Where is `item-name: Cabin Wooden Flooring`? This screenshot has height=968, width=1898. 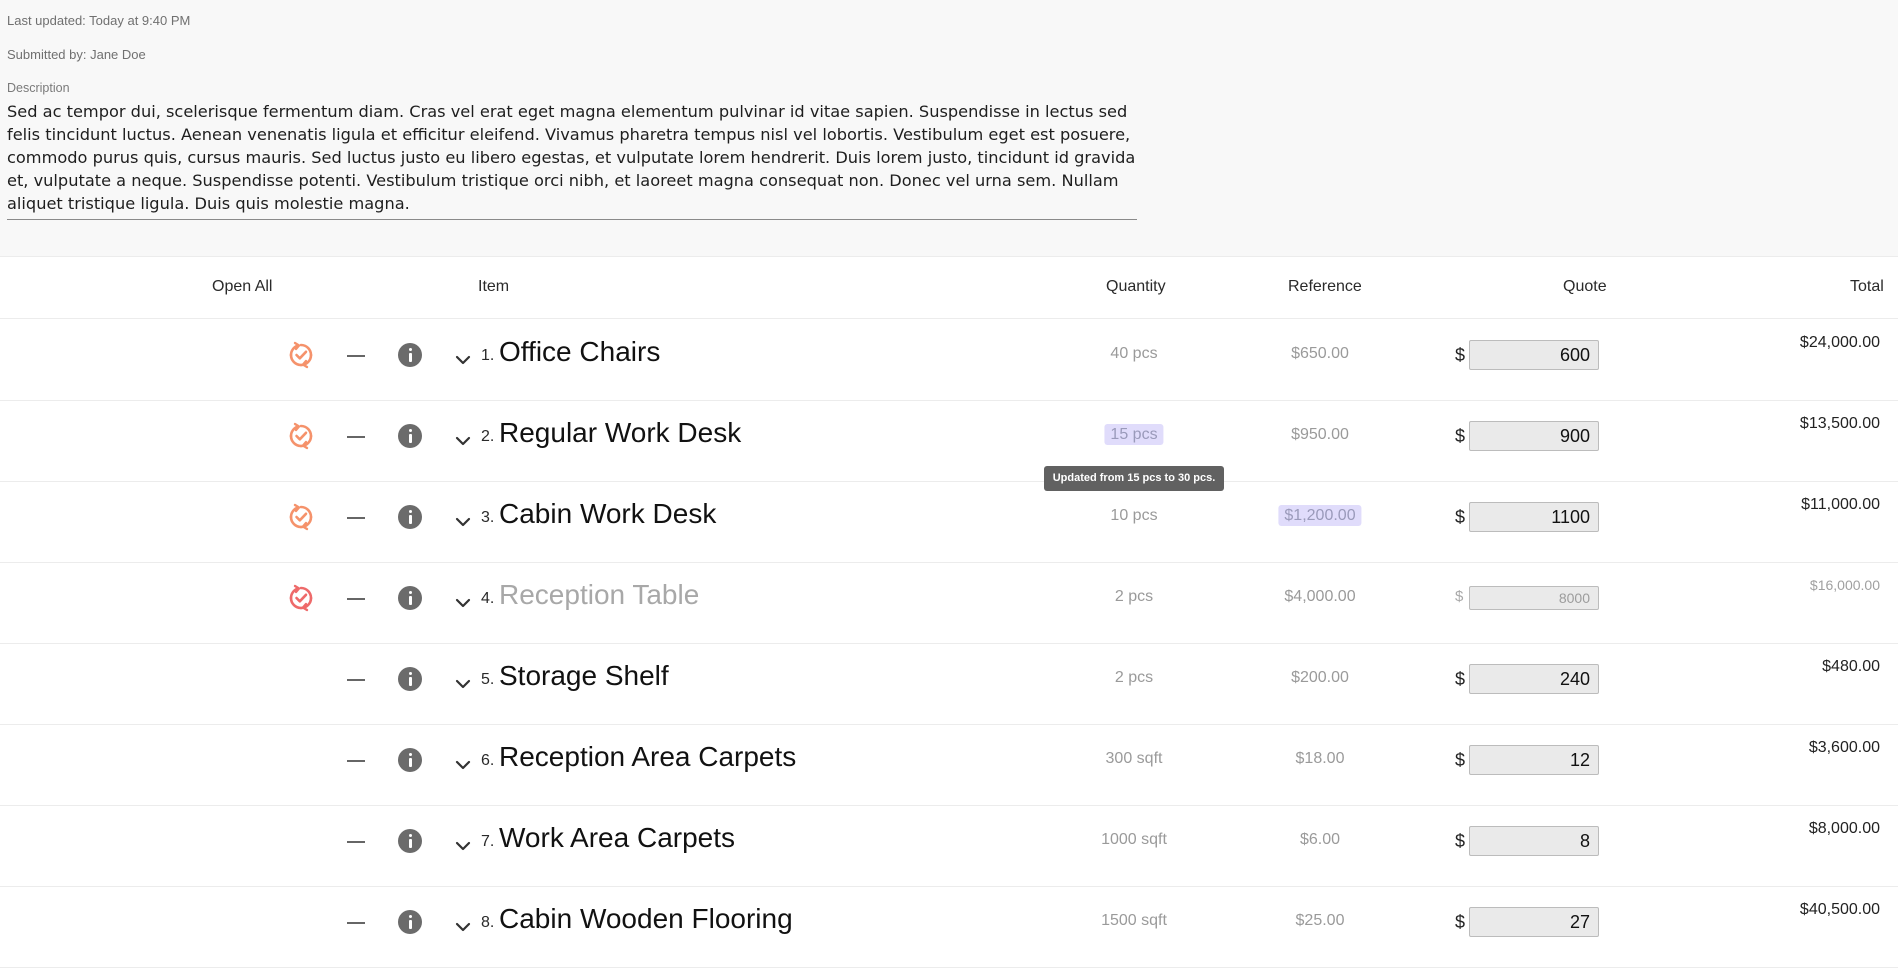 item-name: Cabin Wooden Flooring is located at coordinates (646, 918).